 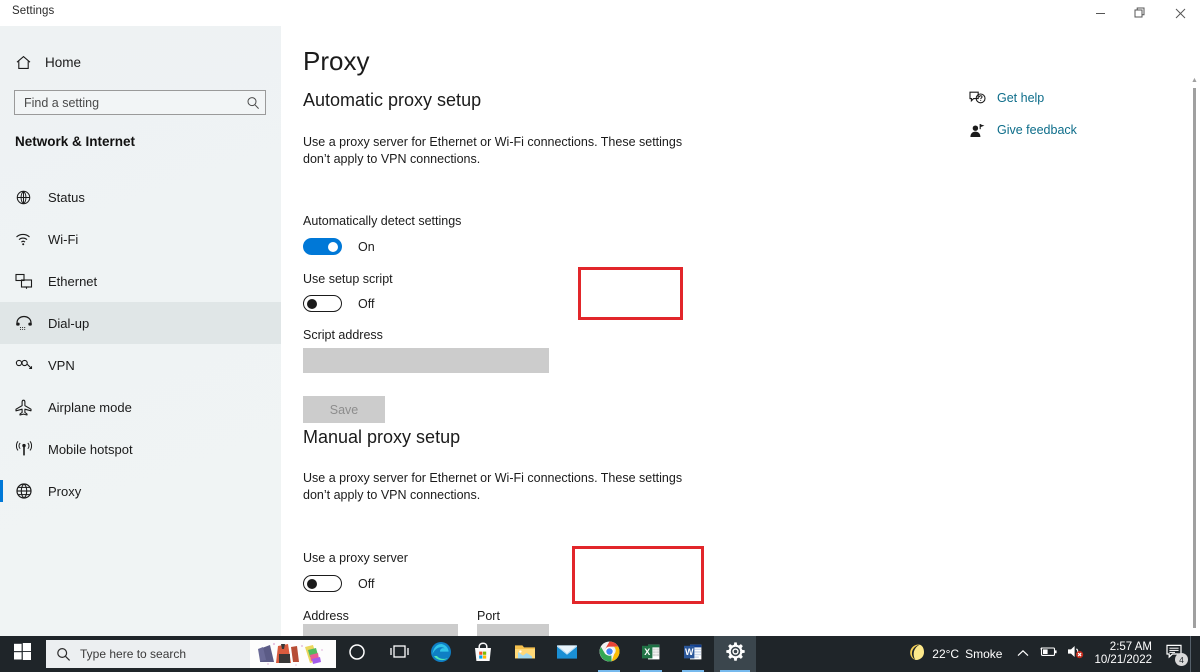 What do you see at coordinates (1181, 659) in the screenshot?
I see `notification-badge: 4` at bounding box center [1181, 659].